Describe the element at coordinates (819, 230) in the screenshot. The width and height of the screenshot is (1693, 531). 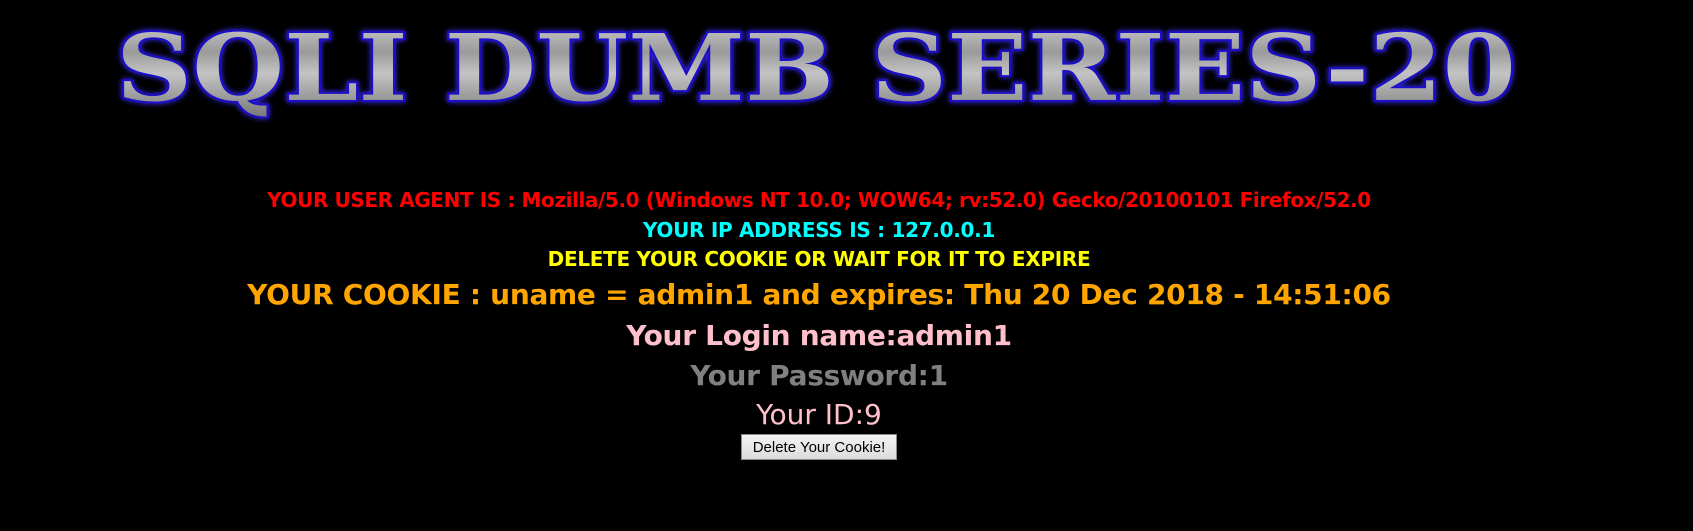
I see `ip-address-text: YOUR IP ADDRESS IS : 127.0.0.1` at that location.